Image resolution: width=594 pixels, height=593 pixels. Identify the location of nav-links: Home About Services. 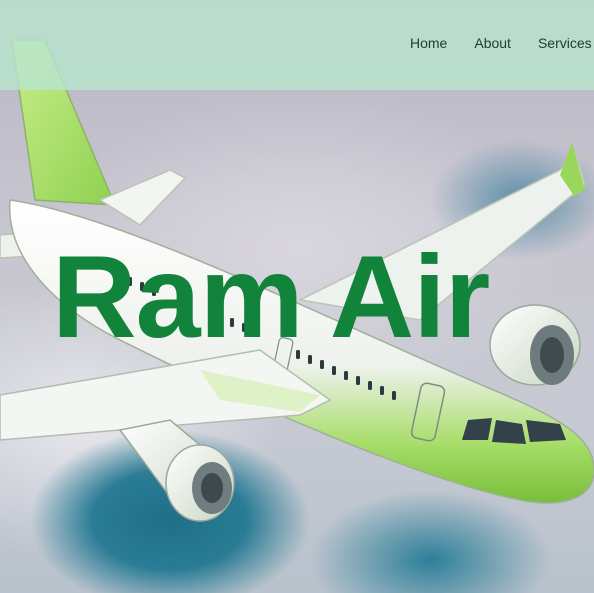
(502, 43).